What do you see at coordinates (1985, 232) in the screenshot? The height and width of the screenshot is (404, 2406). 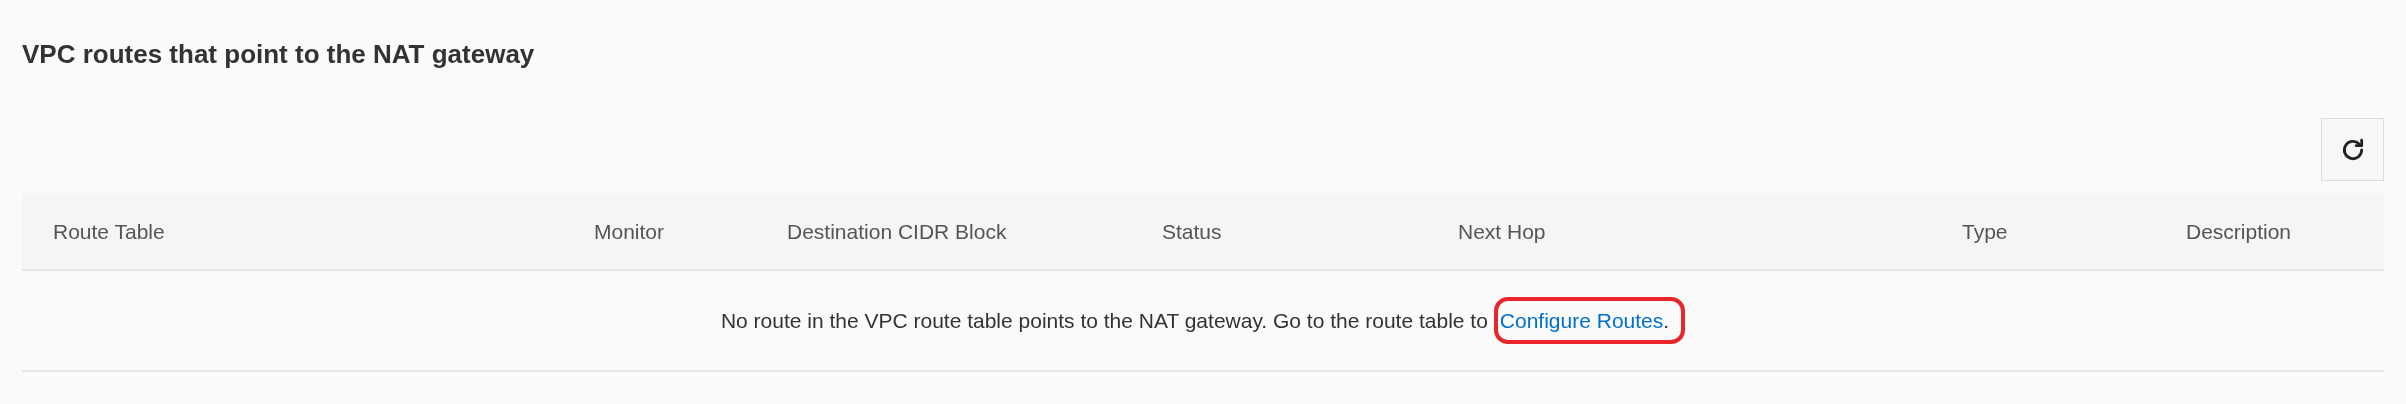 I see `column-header: Type` at bounding box center [1985, 232].